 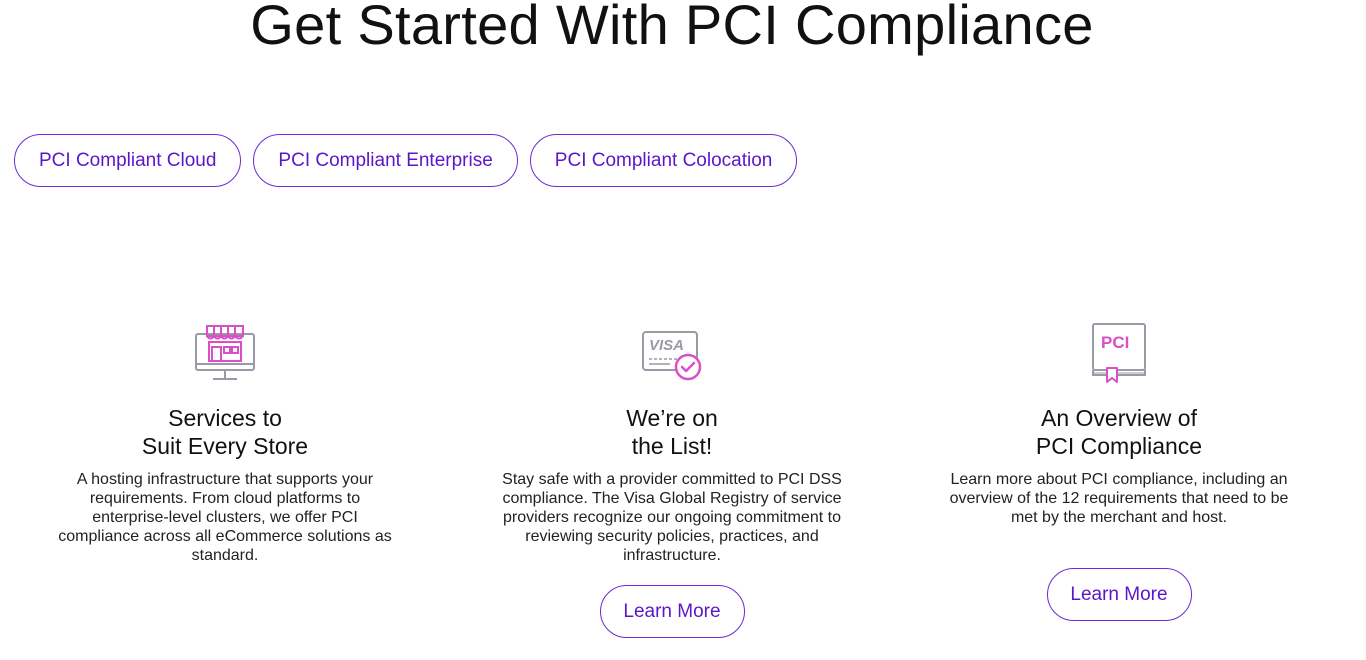 I want to click on card-title: Services to Suit Every Store, so click(x=225, y=432).